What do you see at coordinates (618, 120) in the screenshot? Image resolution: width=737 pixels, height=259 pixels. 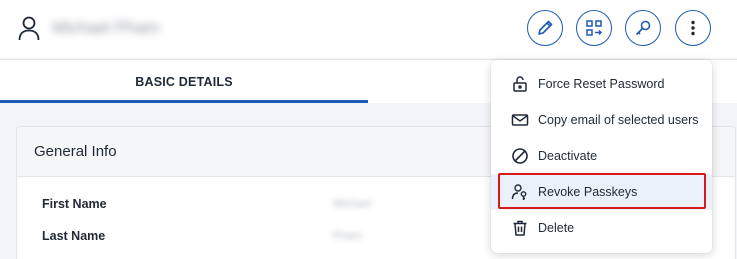 I see `menu-item-label: Copy email of selected users` at bounding box center [618, 120].